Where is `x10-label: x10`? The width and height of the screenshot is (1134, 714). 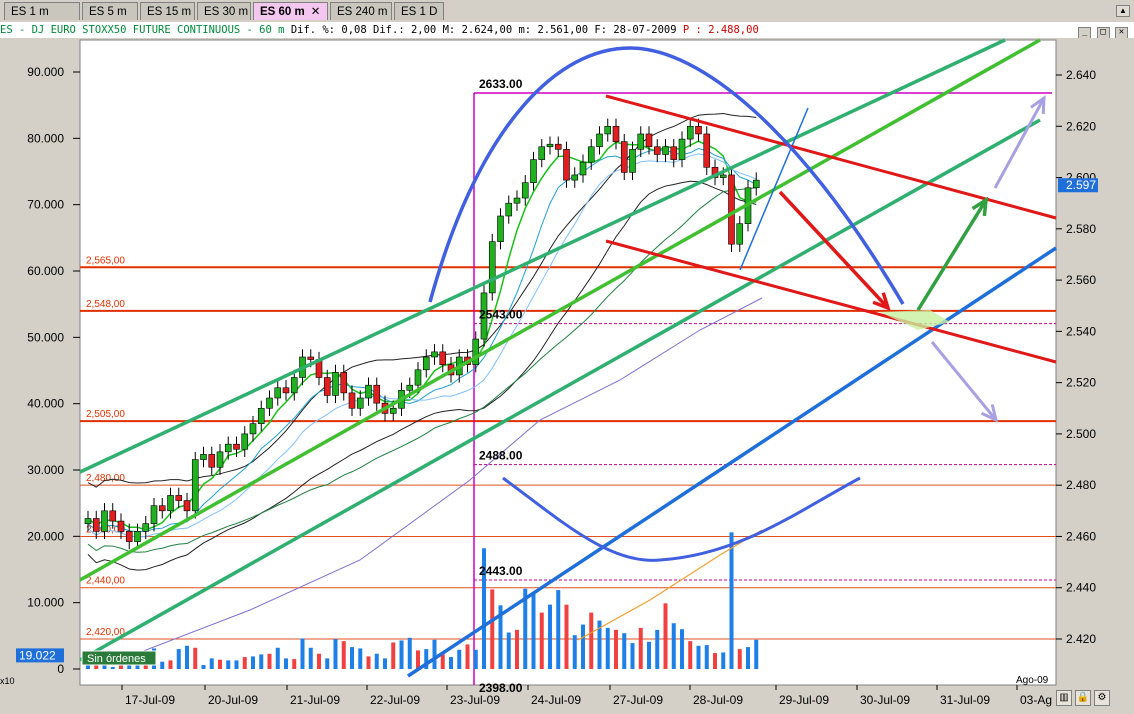
x10-label: x10 is located at coordinates (7, 681).